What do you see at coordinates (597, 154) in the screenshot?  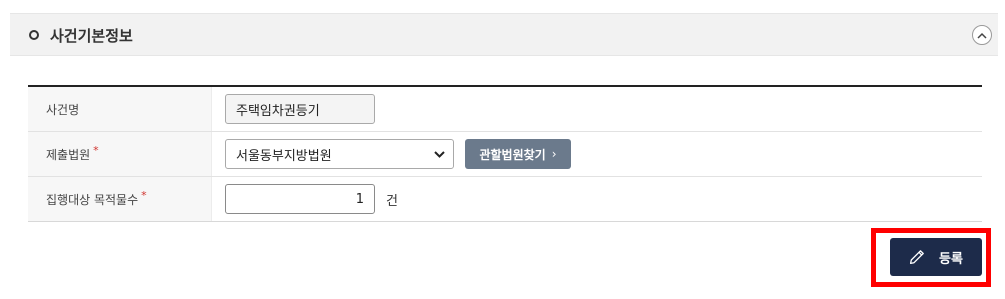 I see `court-value-cell: 서울동부지방법원 관할법원찾기 ›` at bounding box center [597, 154].